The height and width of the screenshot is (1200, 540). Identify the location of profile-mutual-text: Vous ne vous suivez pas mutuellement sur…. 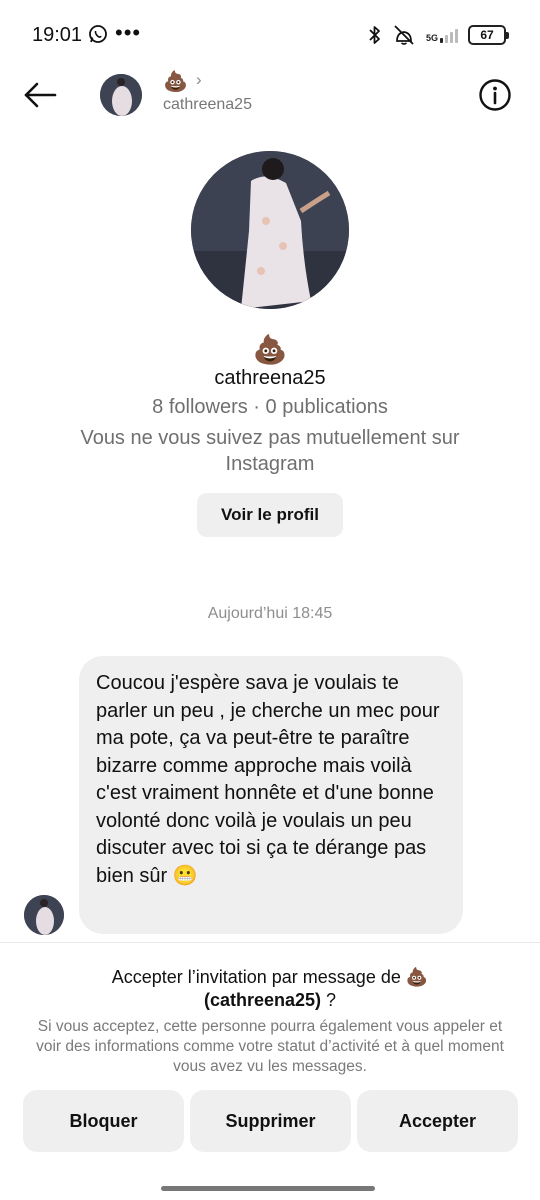
(270, 451).